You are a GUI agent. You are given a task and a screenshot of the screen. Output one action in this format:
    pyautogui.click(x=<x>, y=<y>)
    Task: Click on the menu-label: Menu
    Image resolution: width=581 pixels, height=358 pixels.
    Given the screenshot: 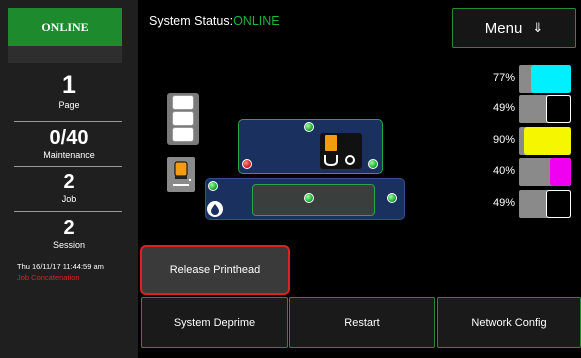 What is the action you would take?
    pyautogui.click(x=503, y=28)
    